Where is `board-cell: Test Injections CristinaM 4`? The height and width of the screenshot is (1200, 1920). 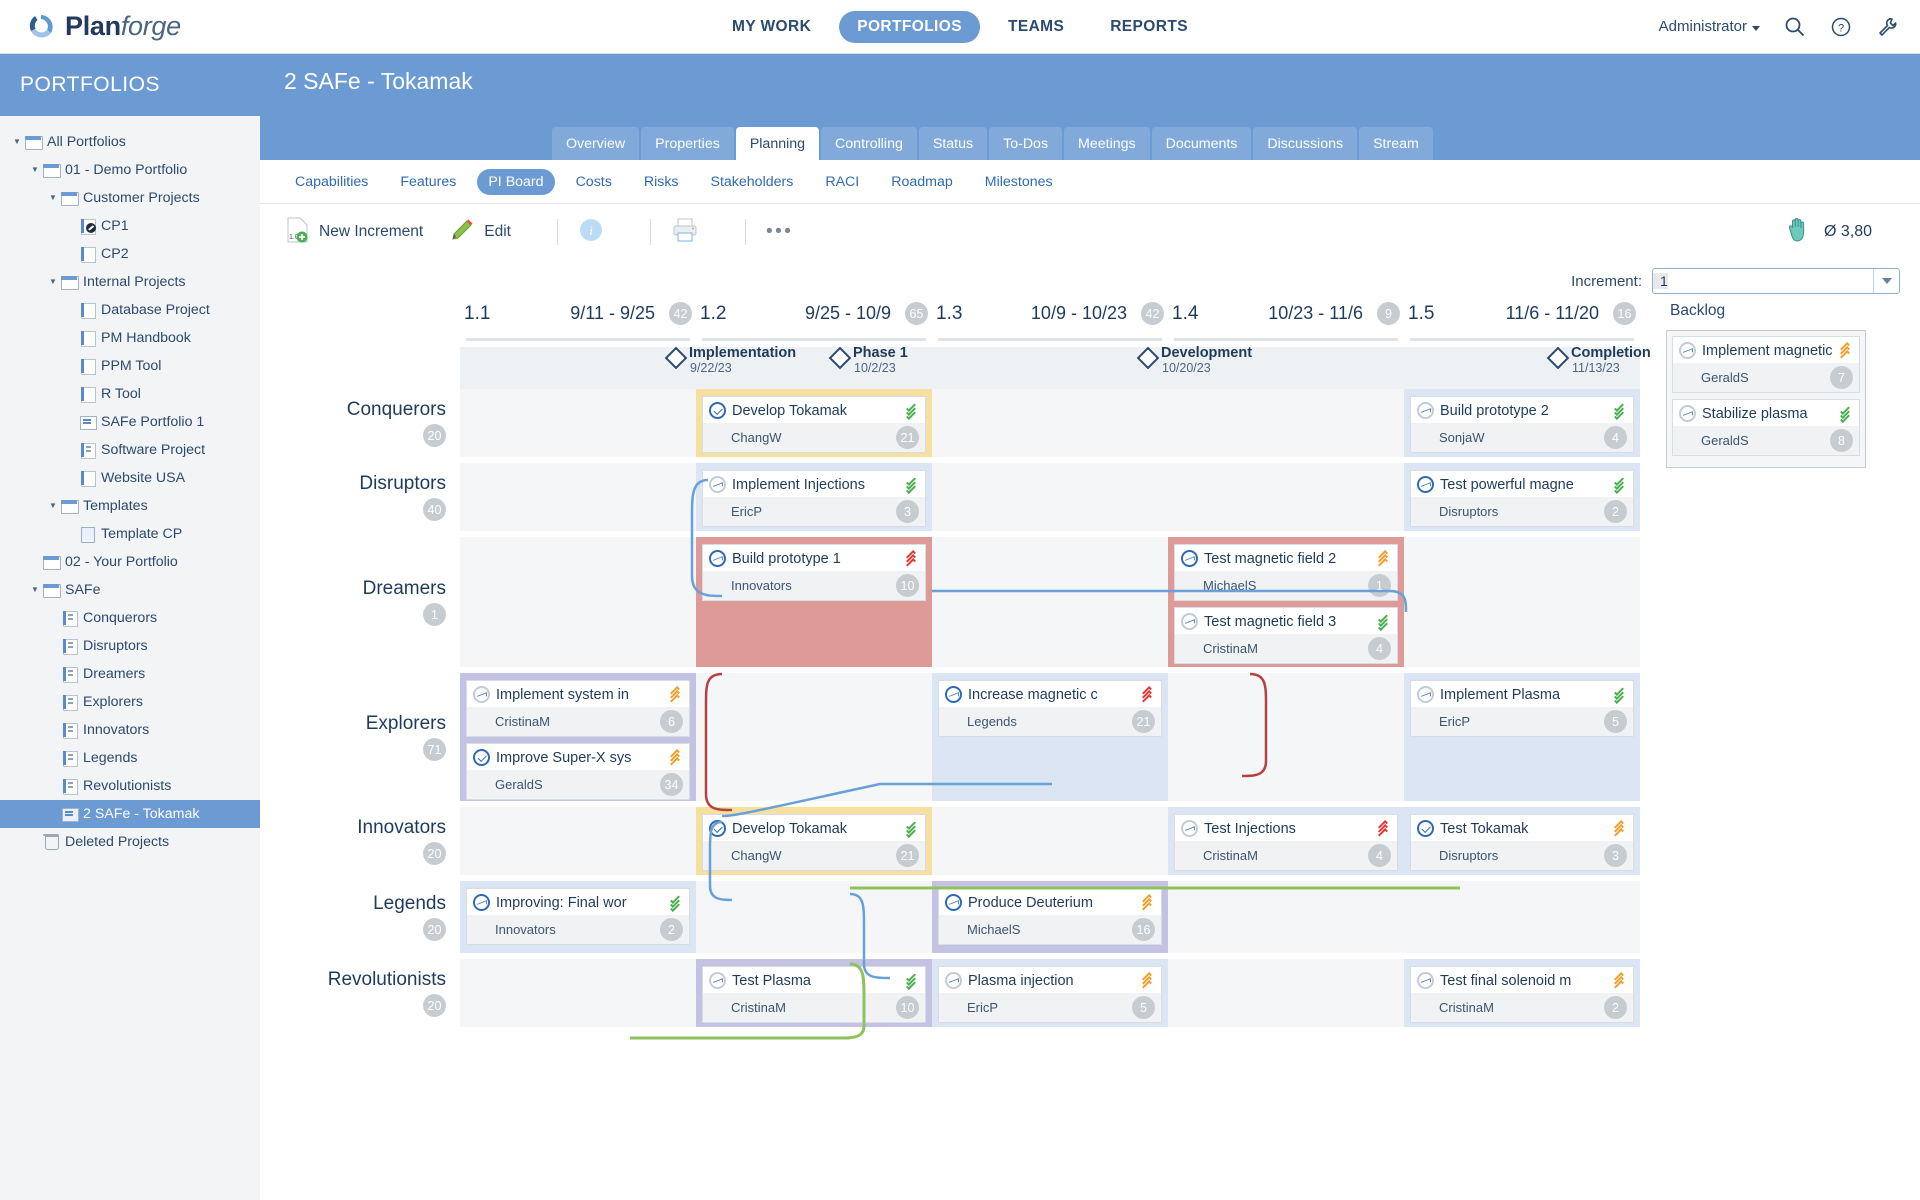 board-cell: Test Injections CristinaM 4 is located at coordinates (1286, 841).